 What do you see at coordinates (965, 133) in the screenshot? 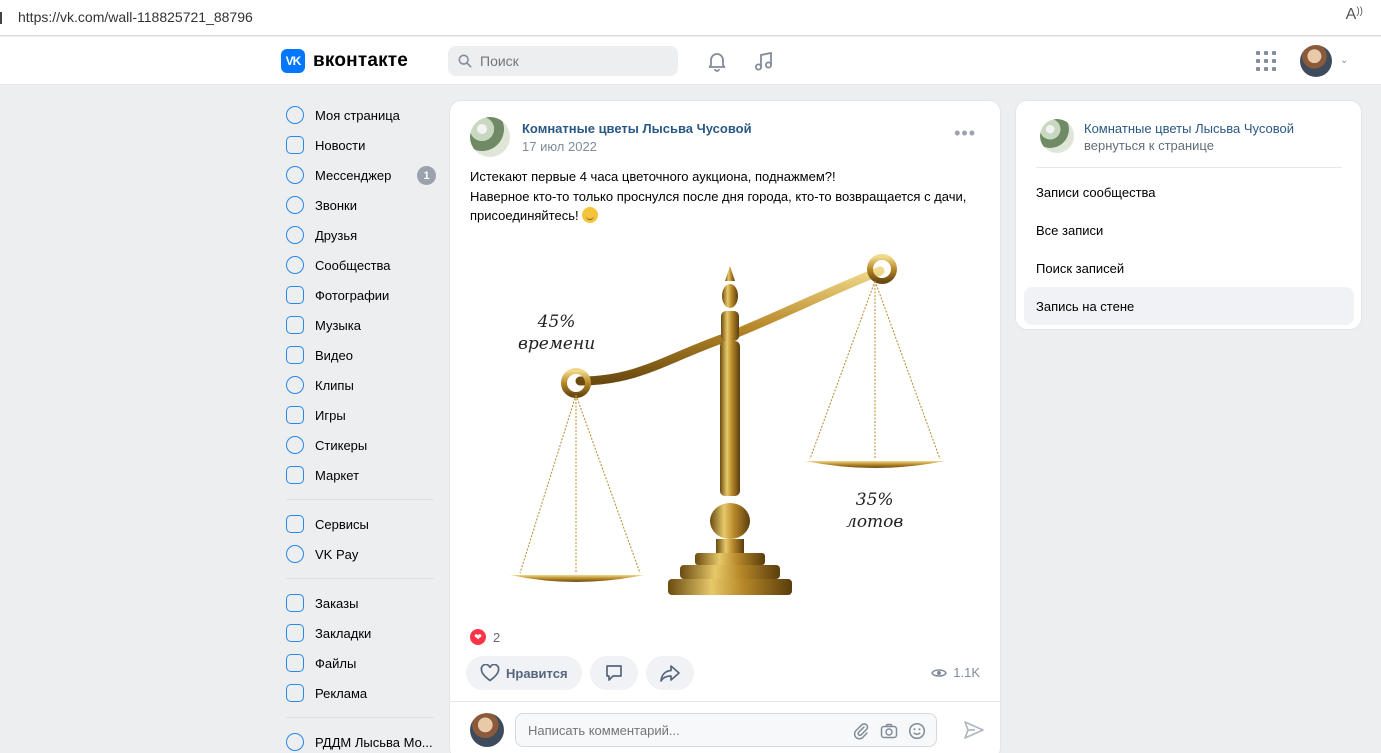
I see `more-options-icon: •••` at bounding box center [965, 133].